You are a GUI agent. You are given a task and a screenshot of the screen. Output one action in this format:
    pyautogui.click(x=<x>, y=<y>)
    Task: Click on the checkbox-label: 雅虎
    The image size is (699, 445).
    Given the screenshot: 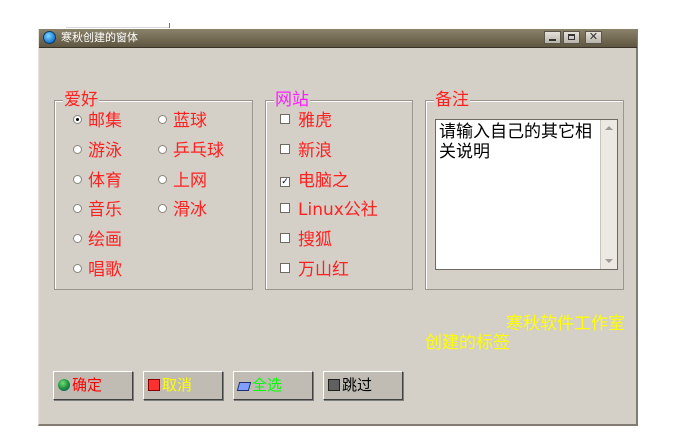 What is the action you would take?
    pyautogui.click(x=315, y=121)
    